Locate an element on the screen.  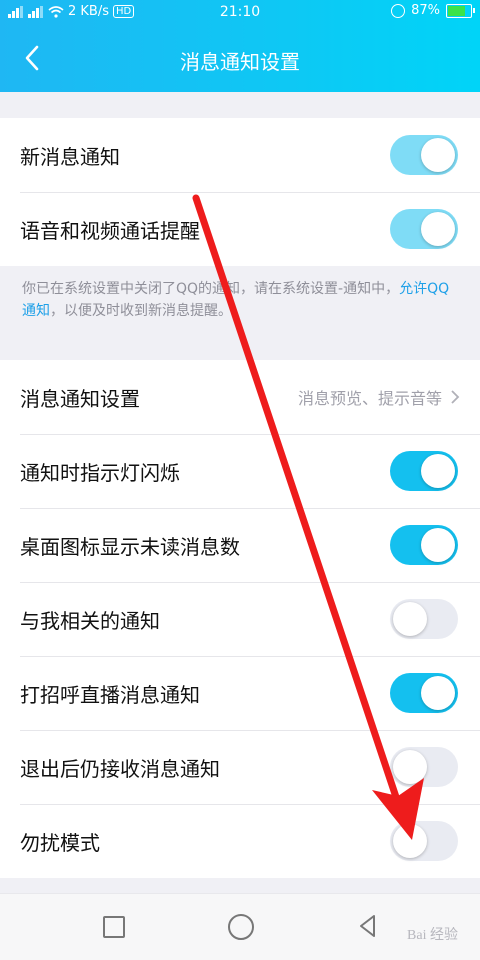
row-value: 消息预览、提示音等 is located at coordinates (369, 398).